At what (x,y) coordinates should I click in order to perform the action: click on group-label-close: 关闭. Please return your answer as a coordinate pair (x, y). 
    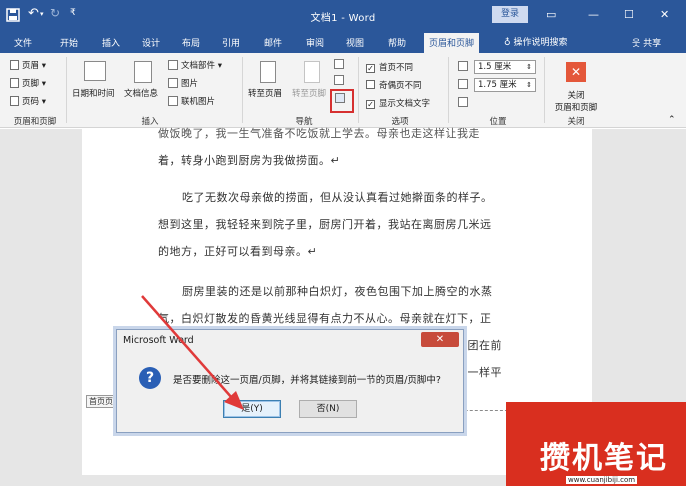
    Looking at the image, I should click on (576, 122).